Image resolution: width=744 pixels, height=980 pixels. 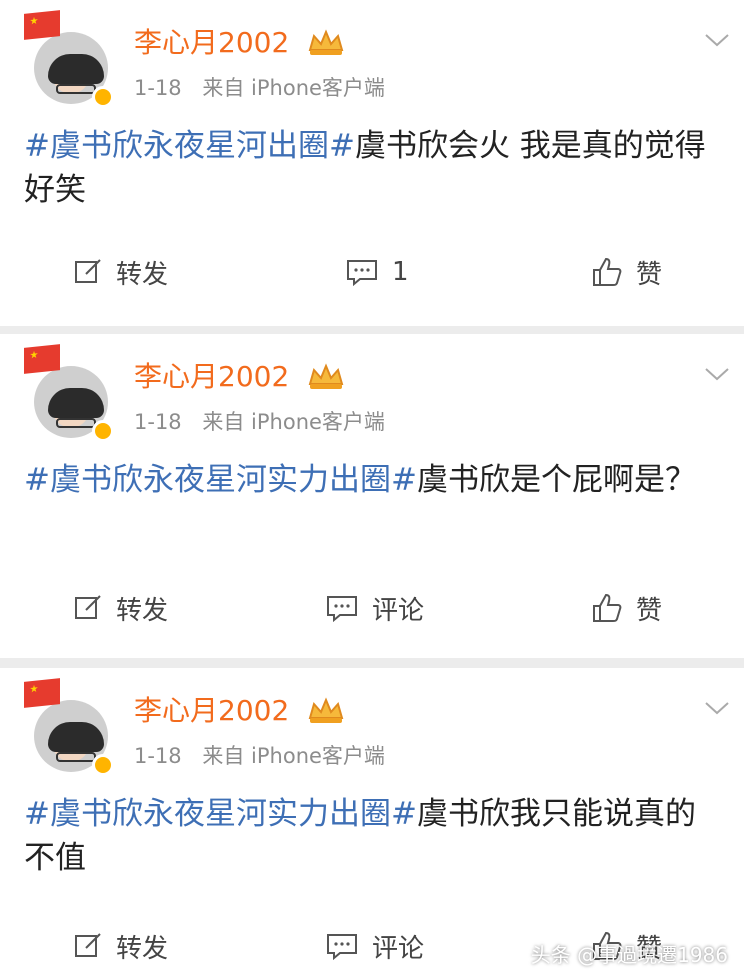 What do you see at coordinates (189, 146) in the screenshot?
I see `hashtag-link: #虞书欣永夜星河出圈#` at bounding box center [189, 146].